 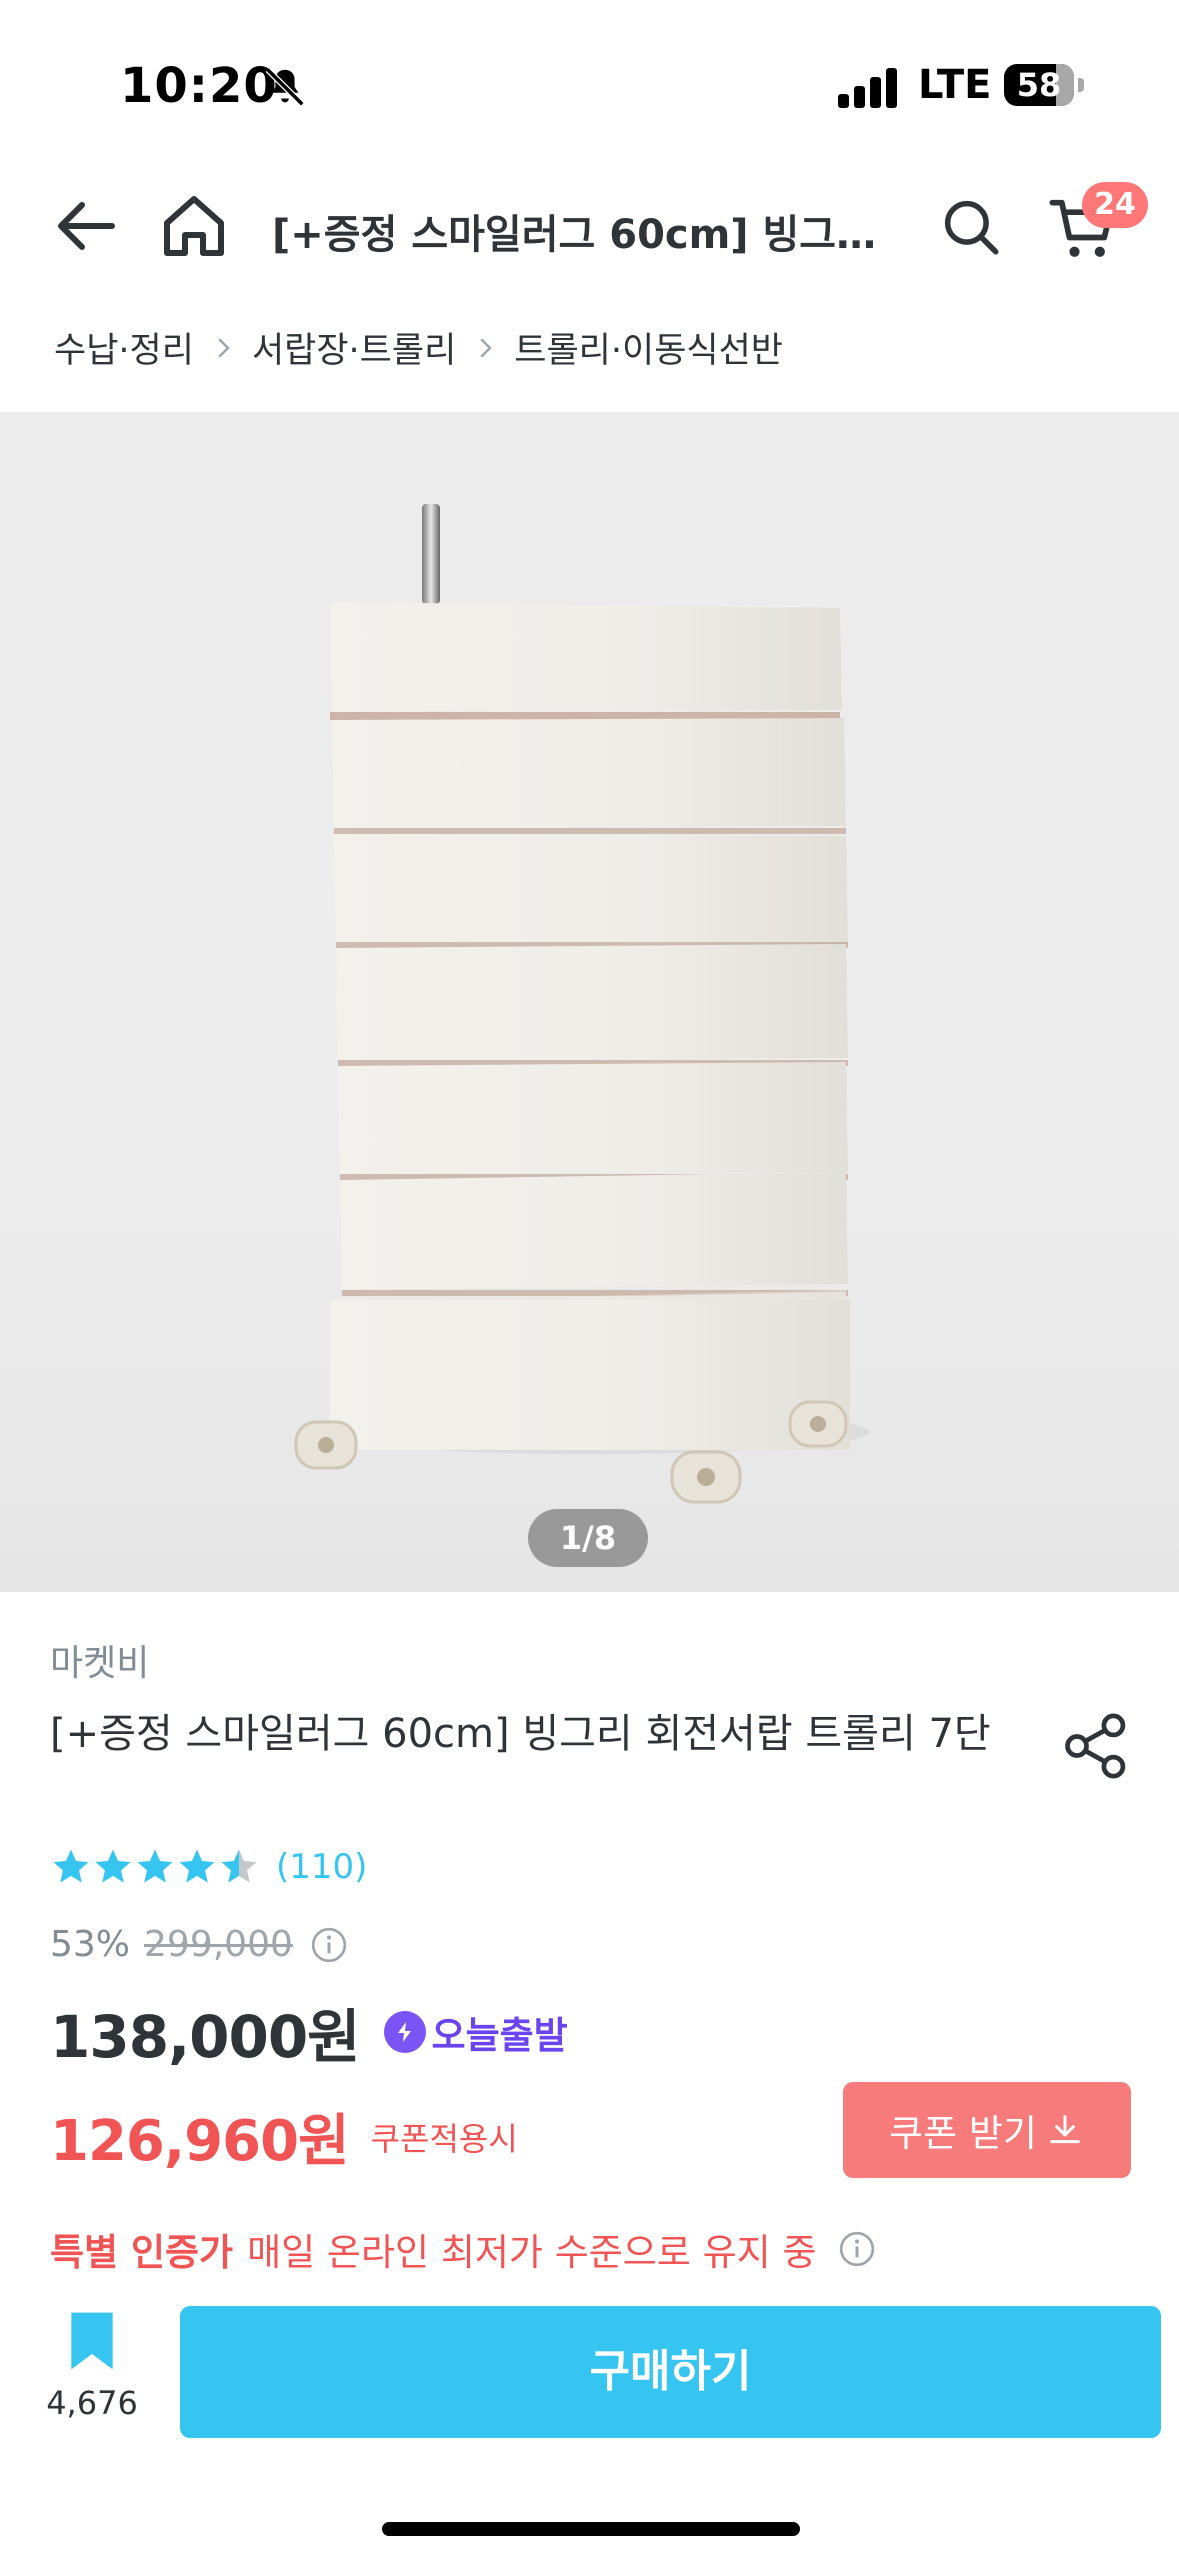 What do you see at coordinates (588, 1538) in the screenshot?
I see `image-counter: 1/8` at bounding box center [588, 1538].